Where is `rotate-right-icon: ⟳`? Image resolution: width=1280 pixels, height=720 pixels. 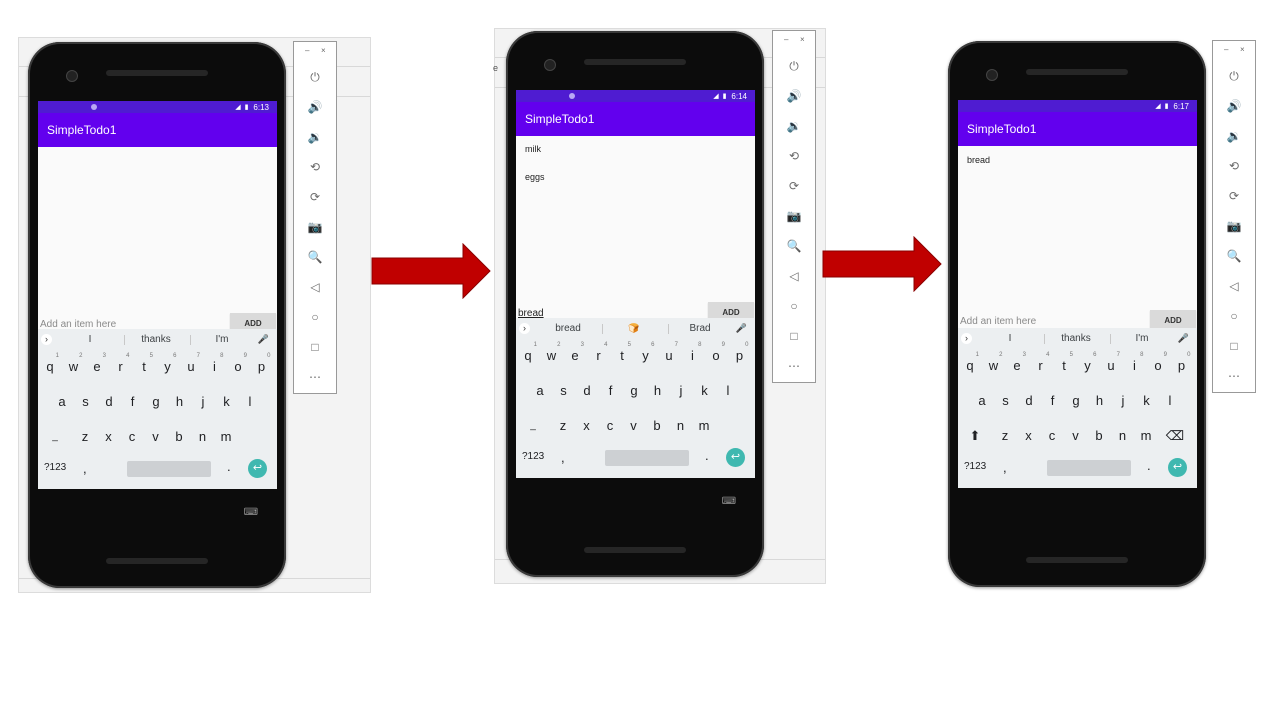
rotate-right-icon: ⟳ is located at coordinates (315, 197).